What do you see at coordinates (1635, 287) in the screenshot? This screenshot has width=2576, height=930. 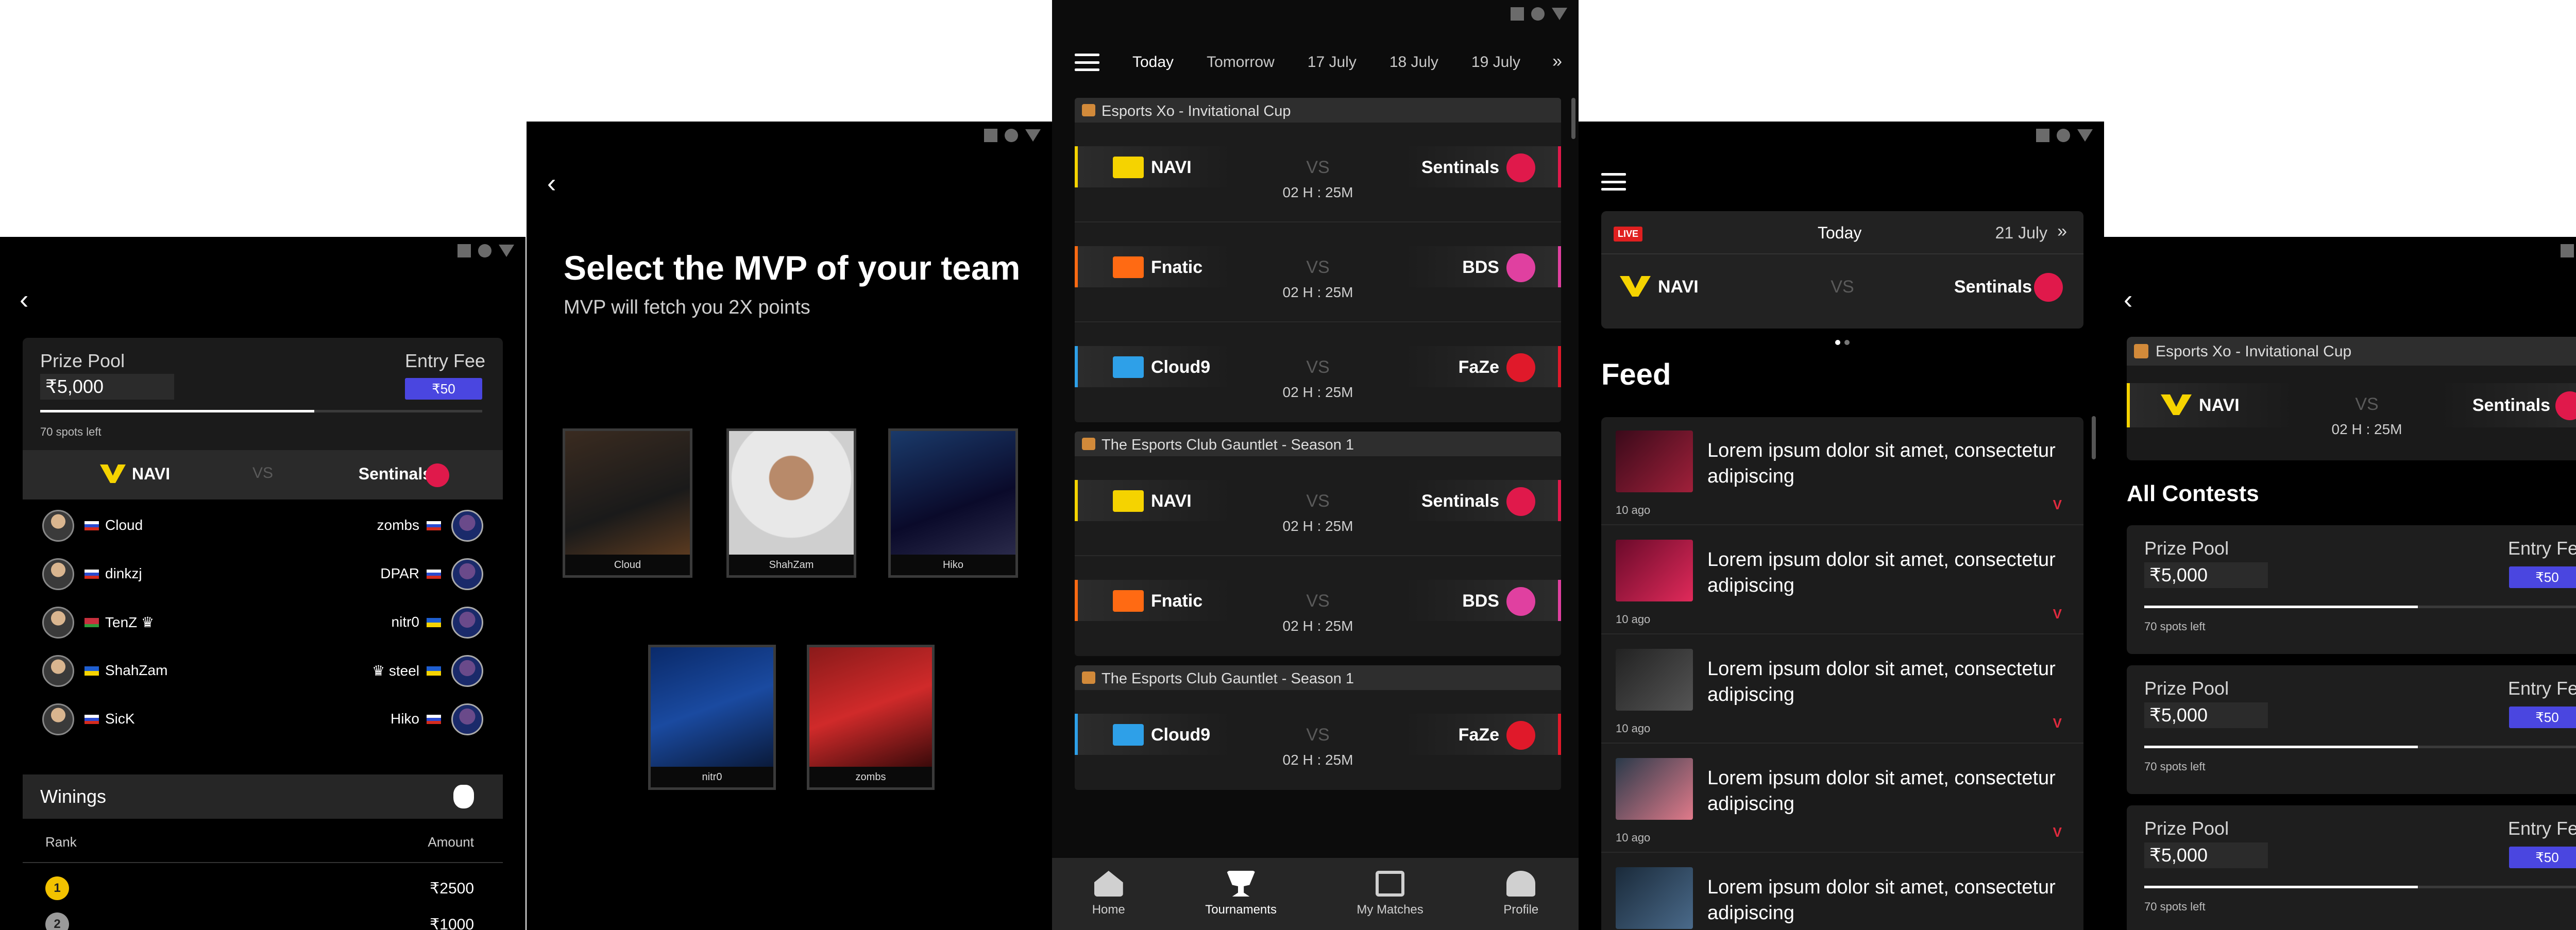 I see `navi-logo` at bounding box center [1635, 287].